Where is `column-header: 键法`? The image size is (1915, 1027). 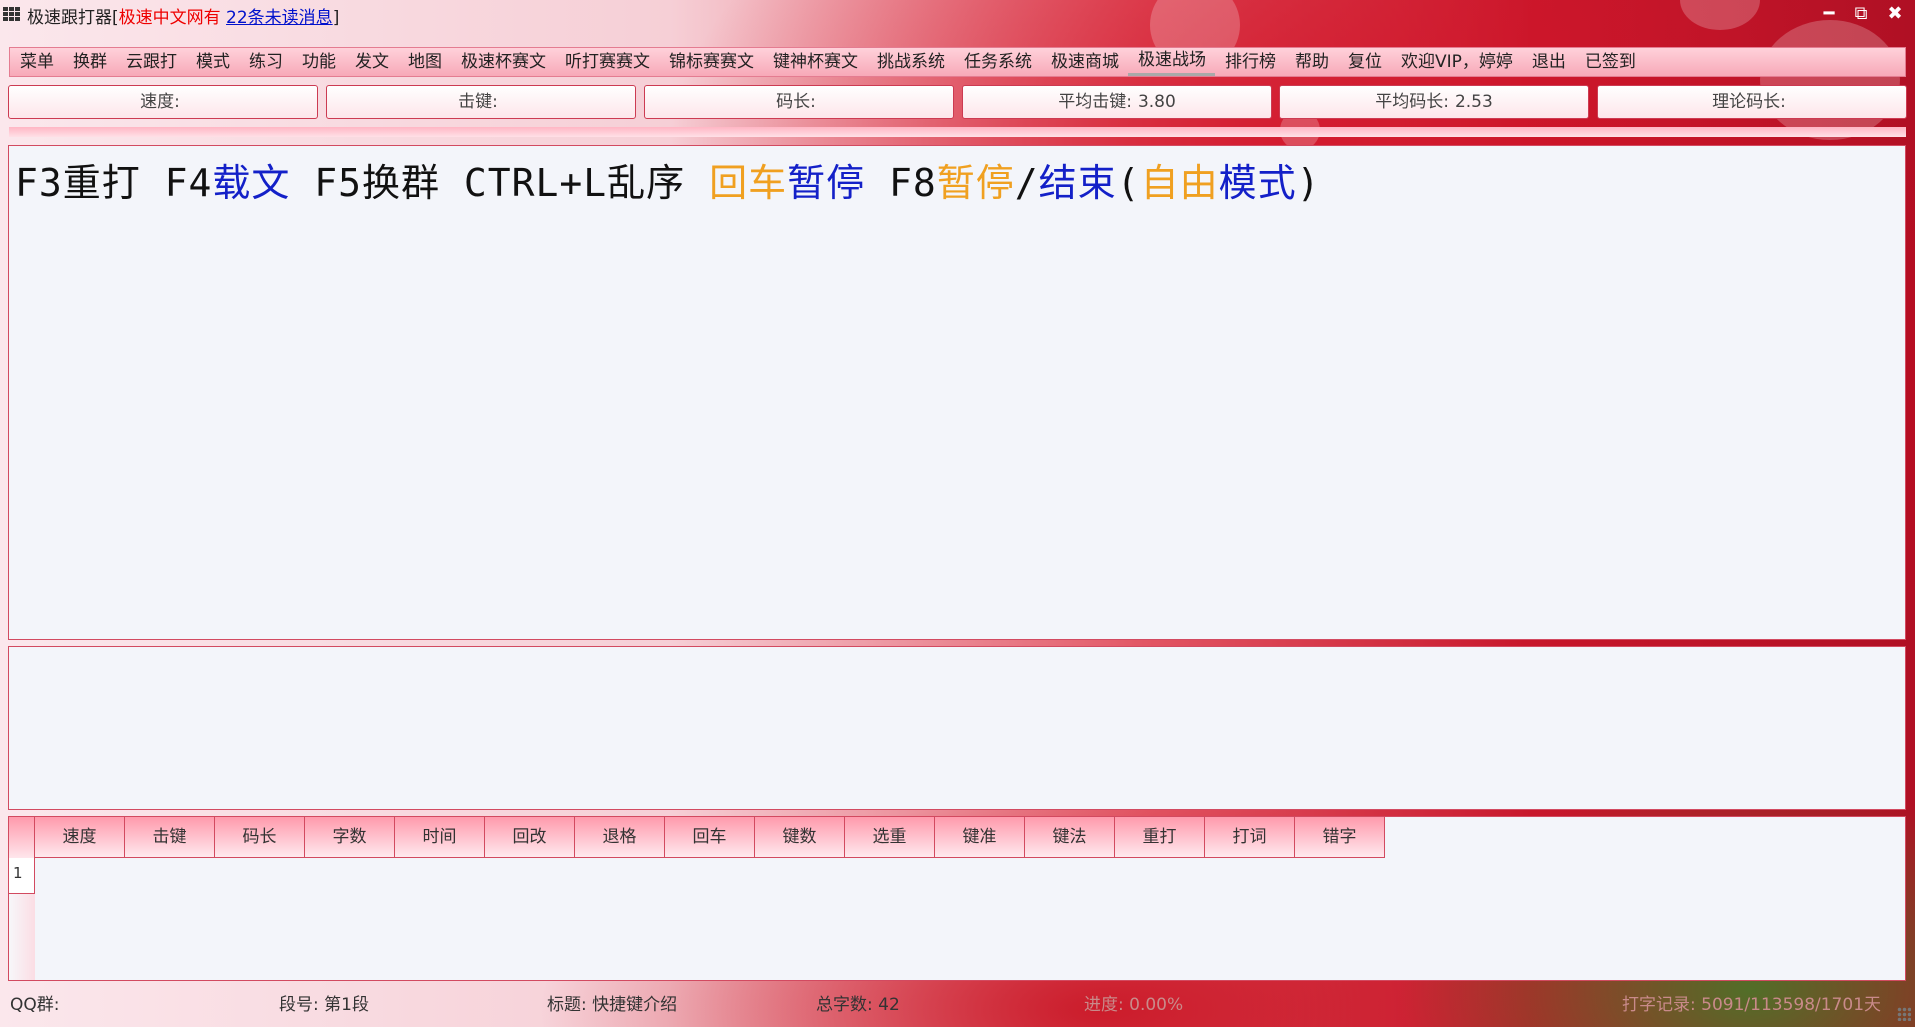
column-header: 键法 is located at coordinates (1070, 837).